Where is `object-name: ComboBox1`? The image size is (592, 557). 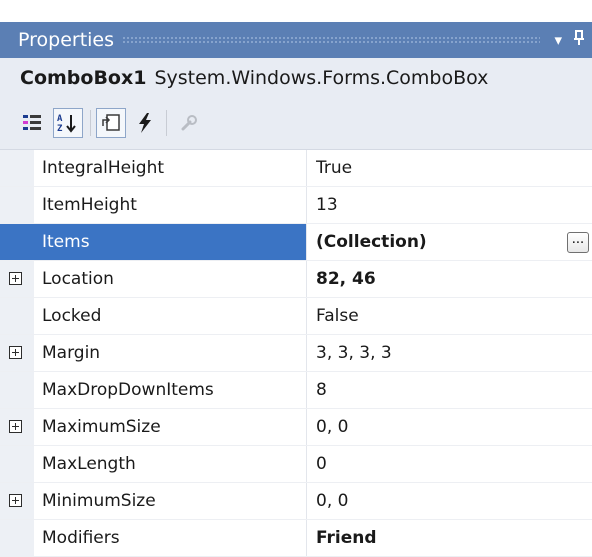 object-name: ComboBox1 is located at coordinates (83, 78).